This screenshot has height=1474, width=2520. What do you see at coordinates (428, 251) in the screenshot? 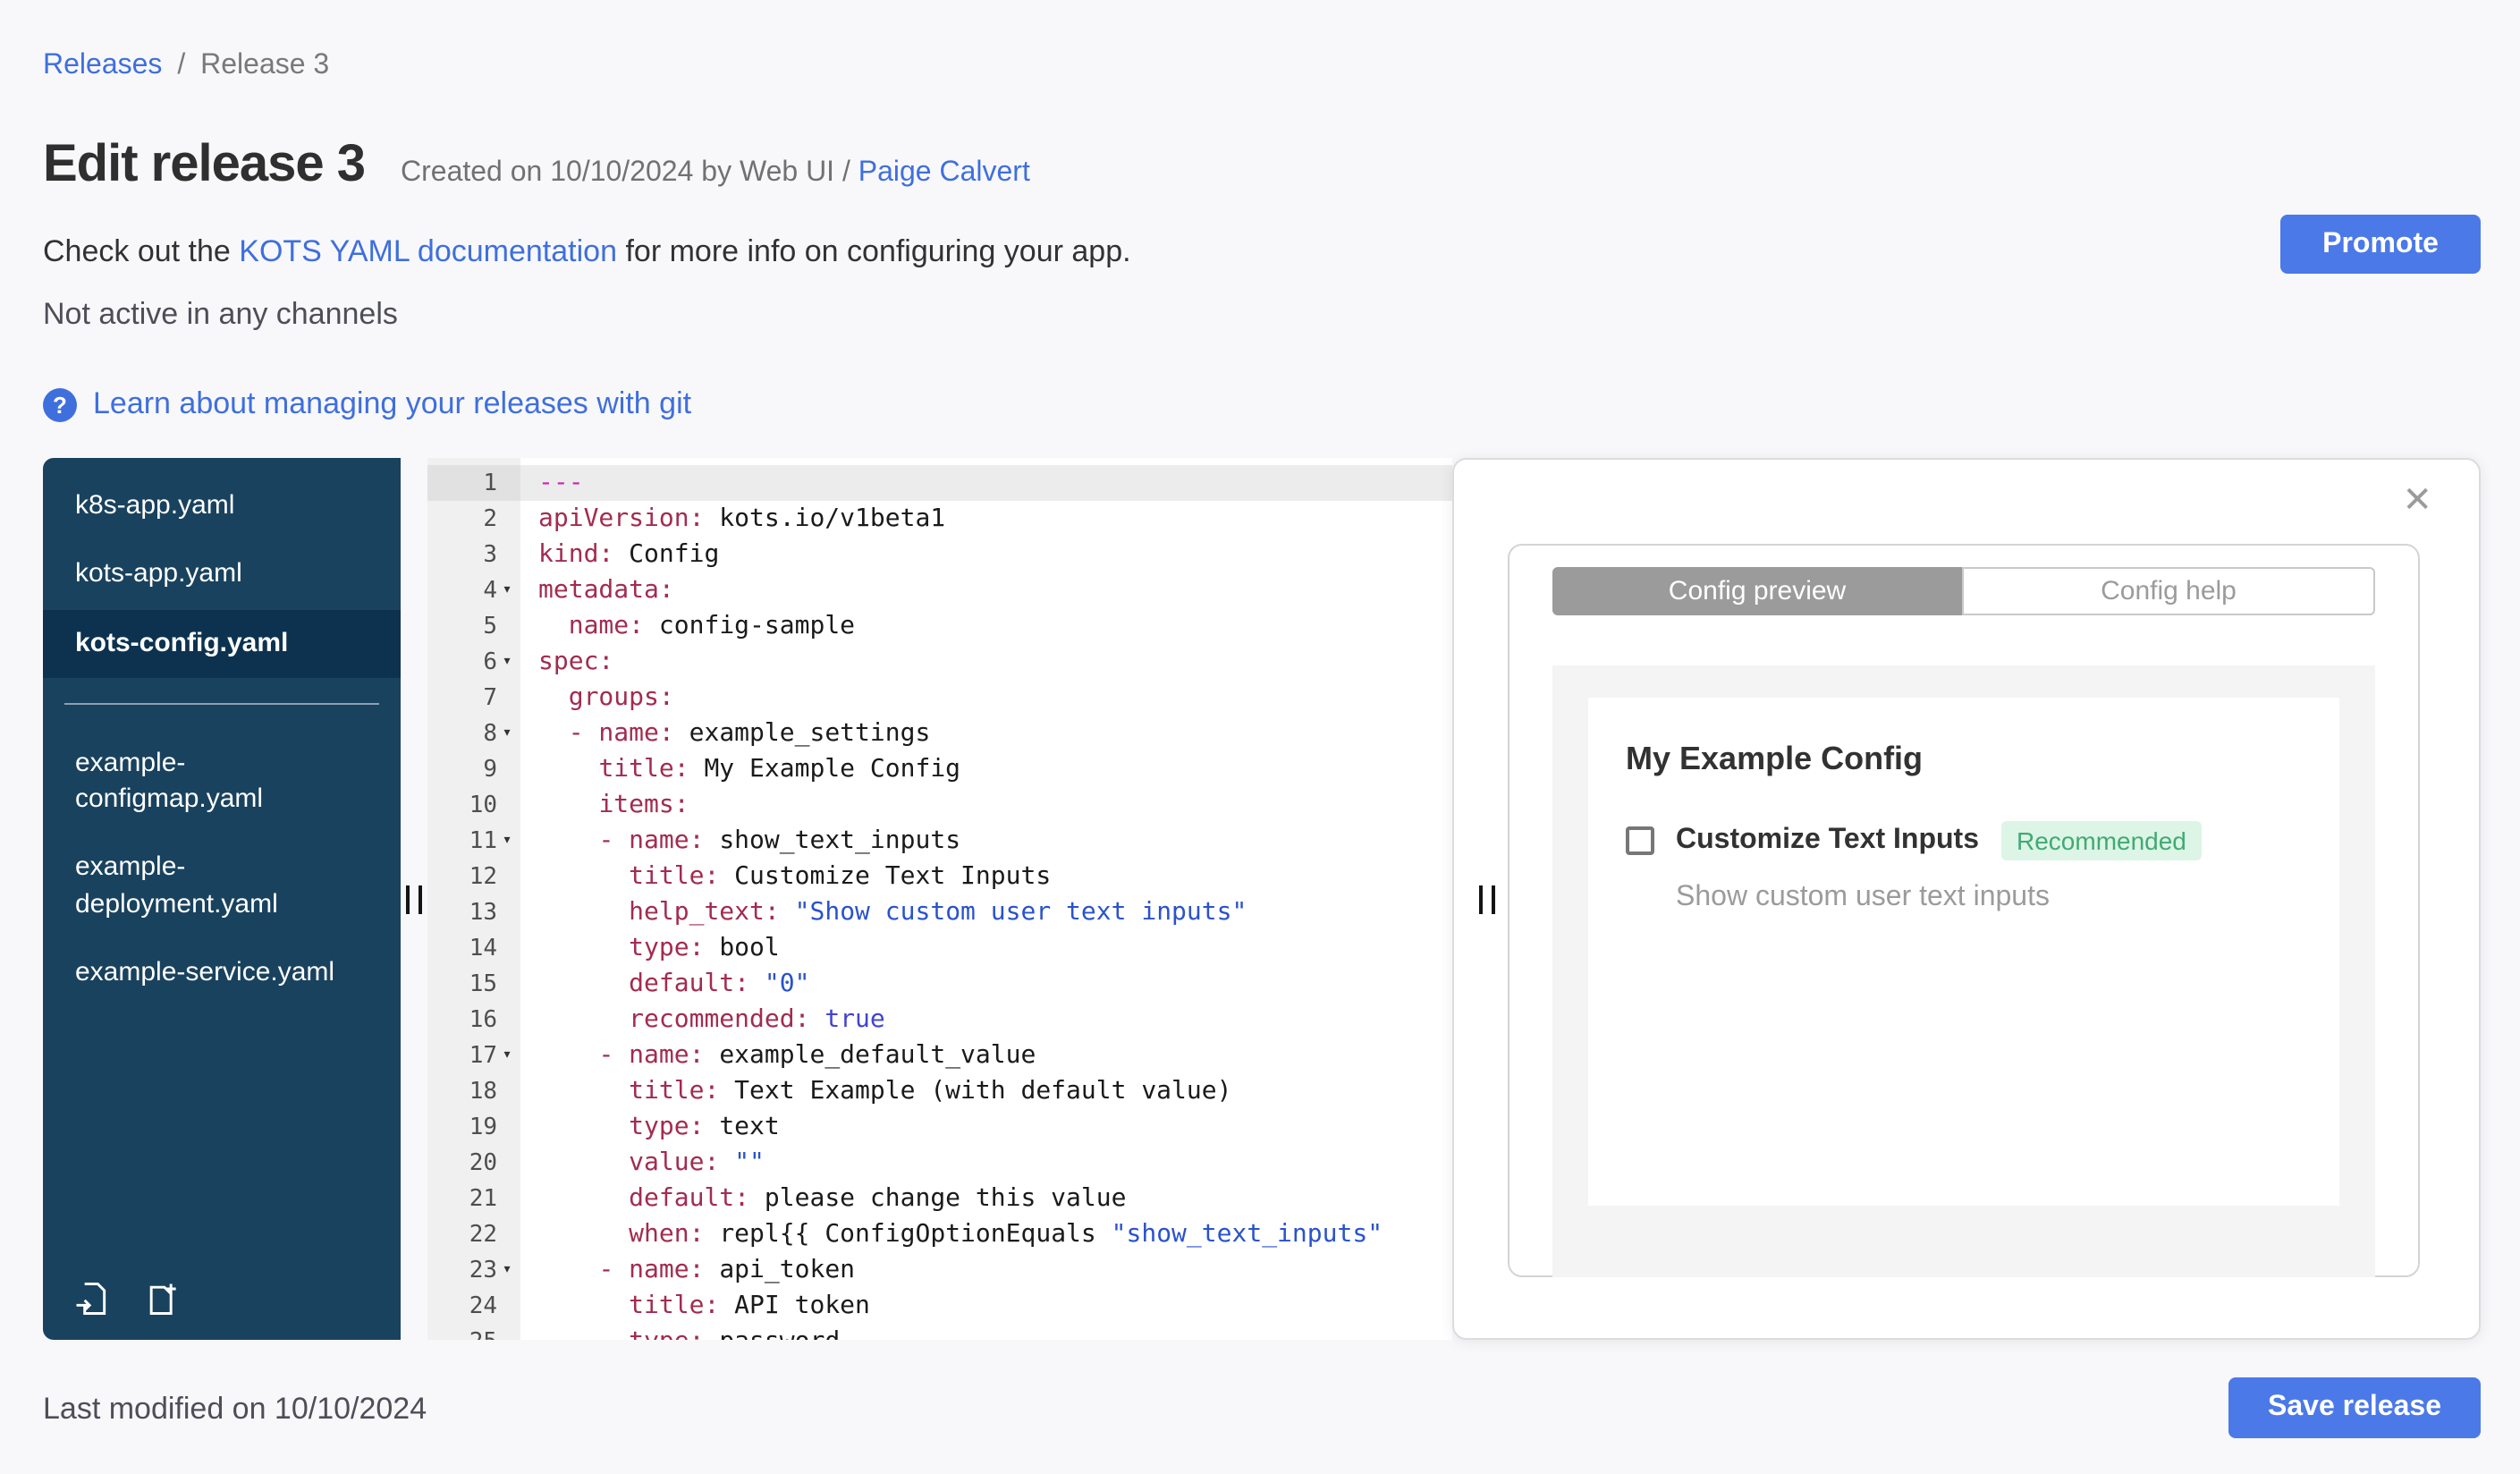
I see `kots-yaml-doc-link: KOTS YAML documentation` at bounding box center [428, 251].